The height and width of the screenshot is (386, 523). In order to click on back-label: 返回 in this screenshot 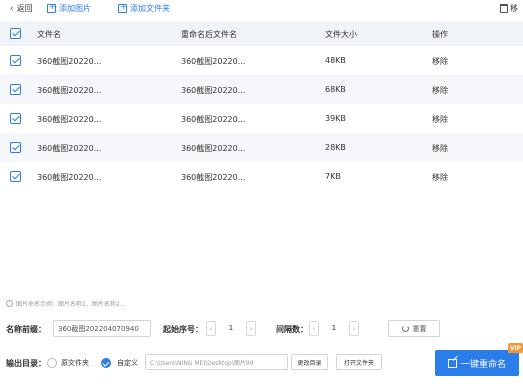, I will do `click(24, 8)`.